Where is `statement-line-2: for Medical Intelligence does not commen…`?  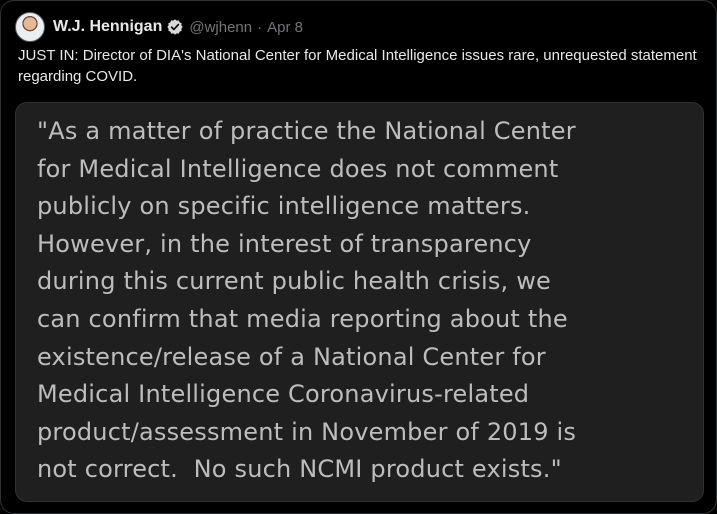 statement-line-2: for Medical Intelligence does not commen… is located at coordinates (298, 168).